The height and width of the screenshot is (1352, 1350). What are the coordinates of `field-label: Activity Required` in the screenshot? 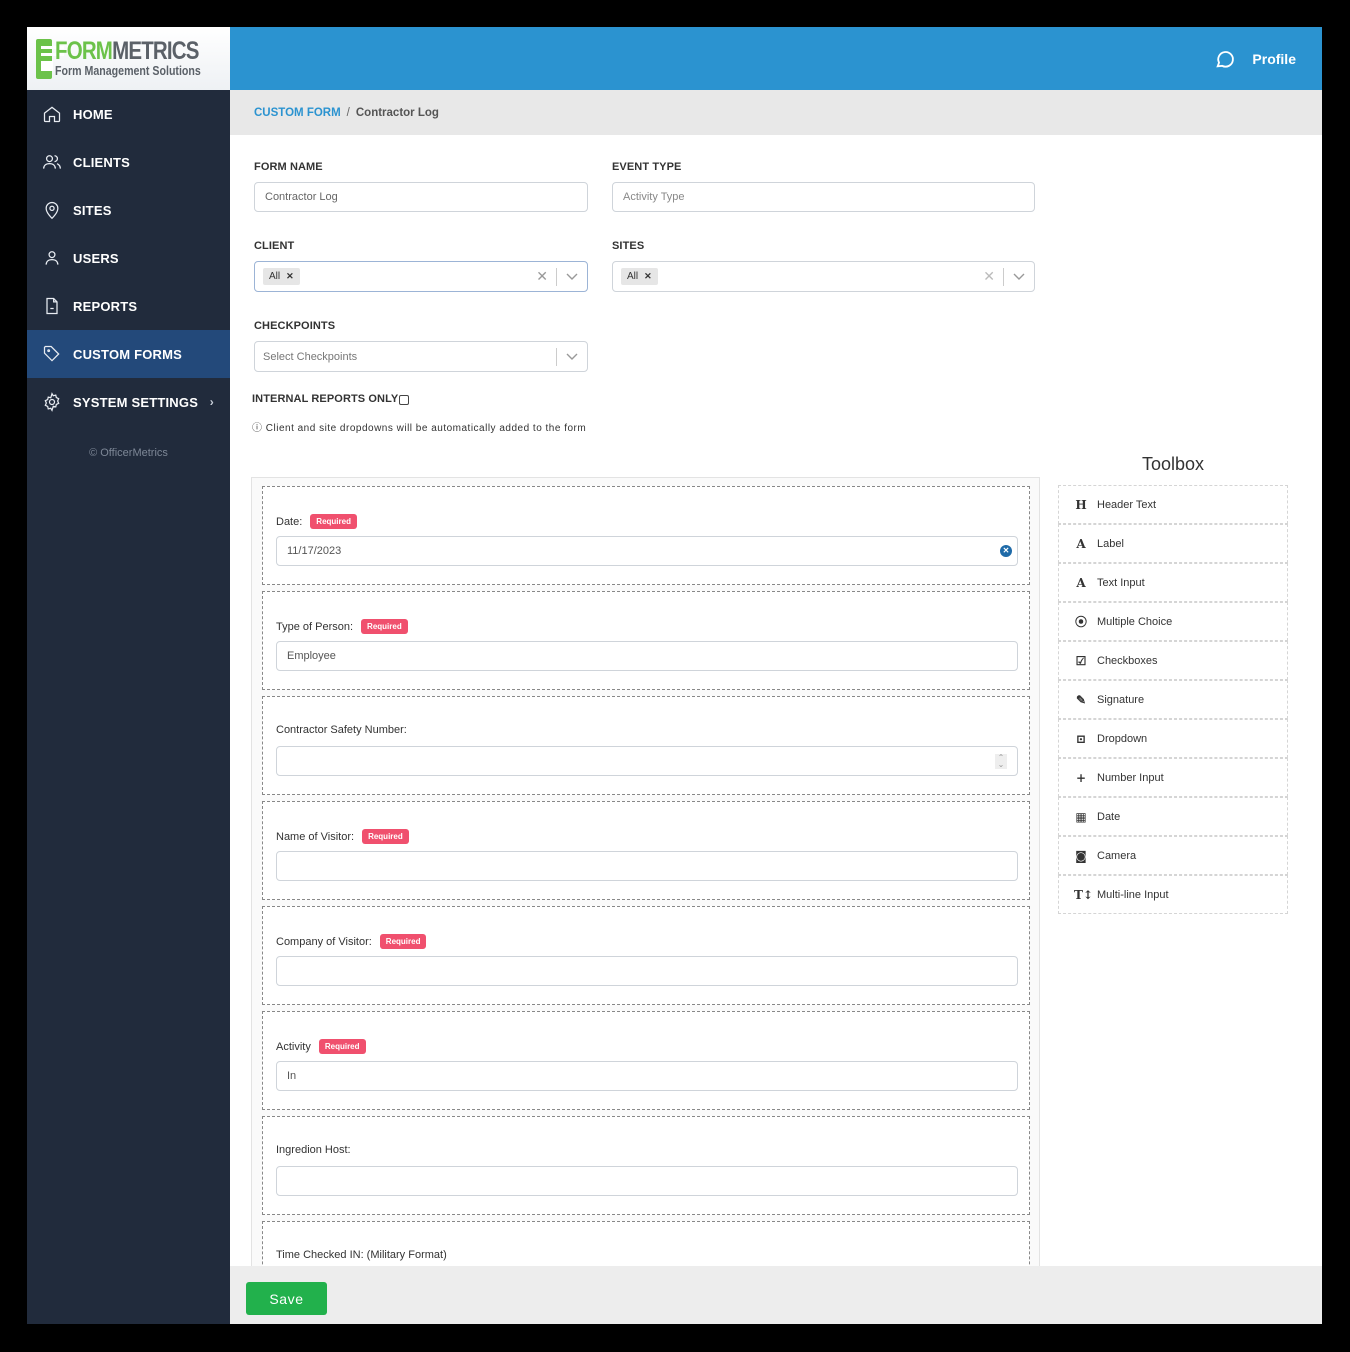 It's located at (321, 1046).